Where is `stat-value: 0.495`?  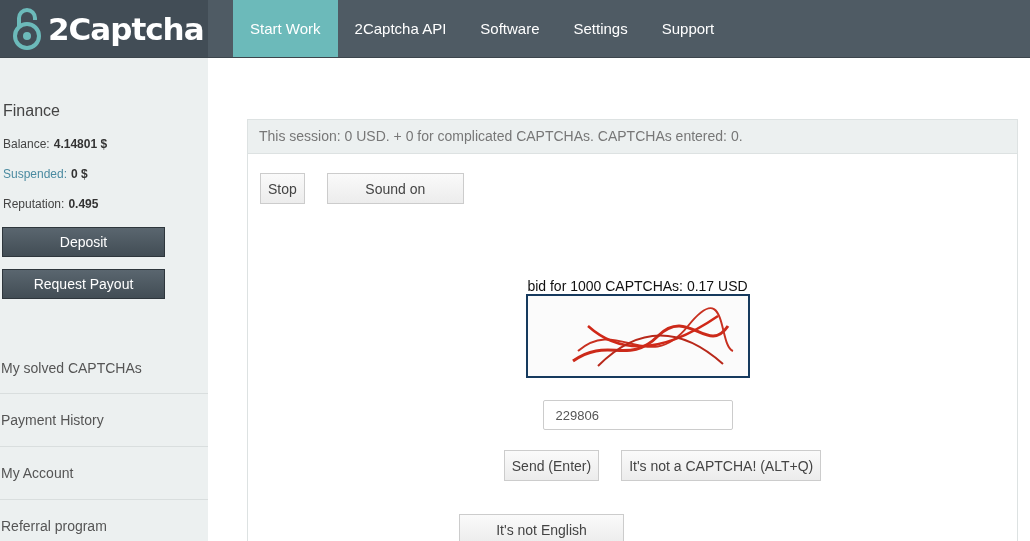 stat-value: 0.495 is located at coordinates (83, 204).